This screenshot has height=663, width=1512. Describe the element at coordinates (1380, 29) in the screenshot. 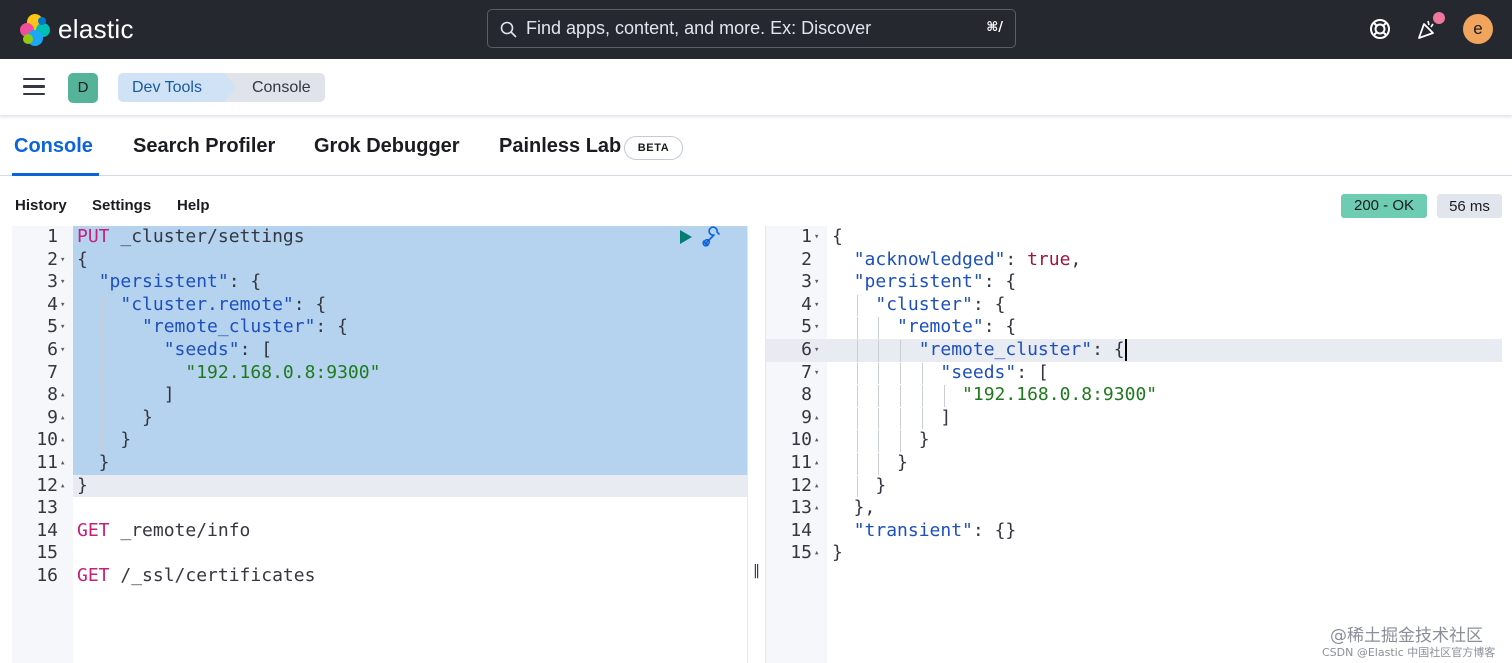

I see `help-icon` at that location.